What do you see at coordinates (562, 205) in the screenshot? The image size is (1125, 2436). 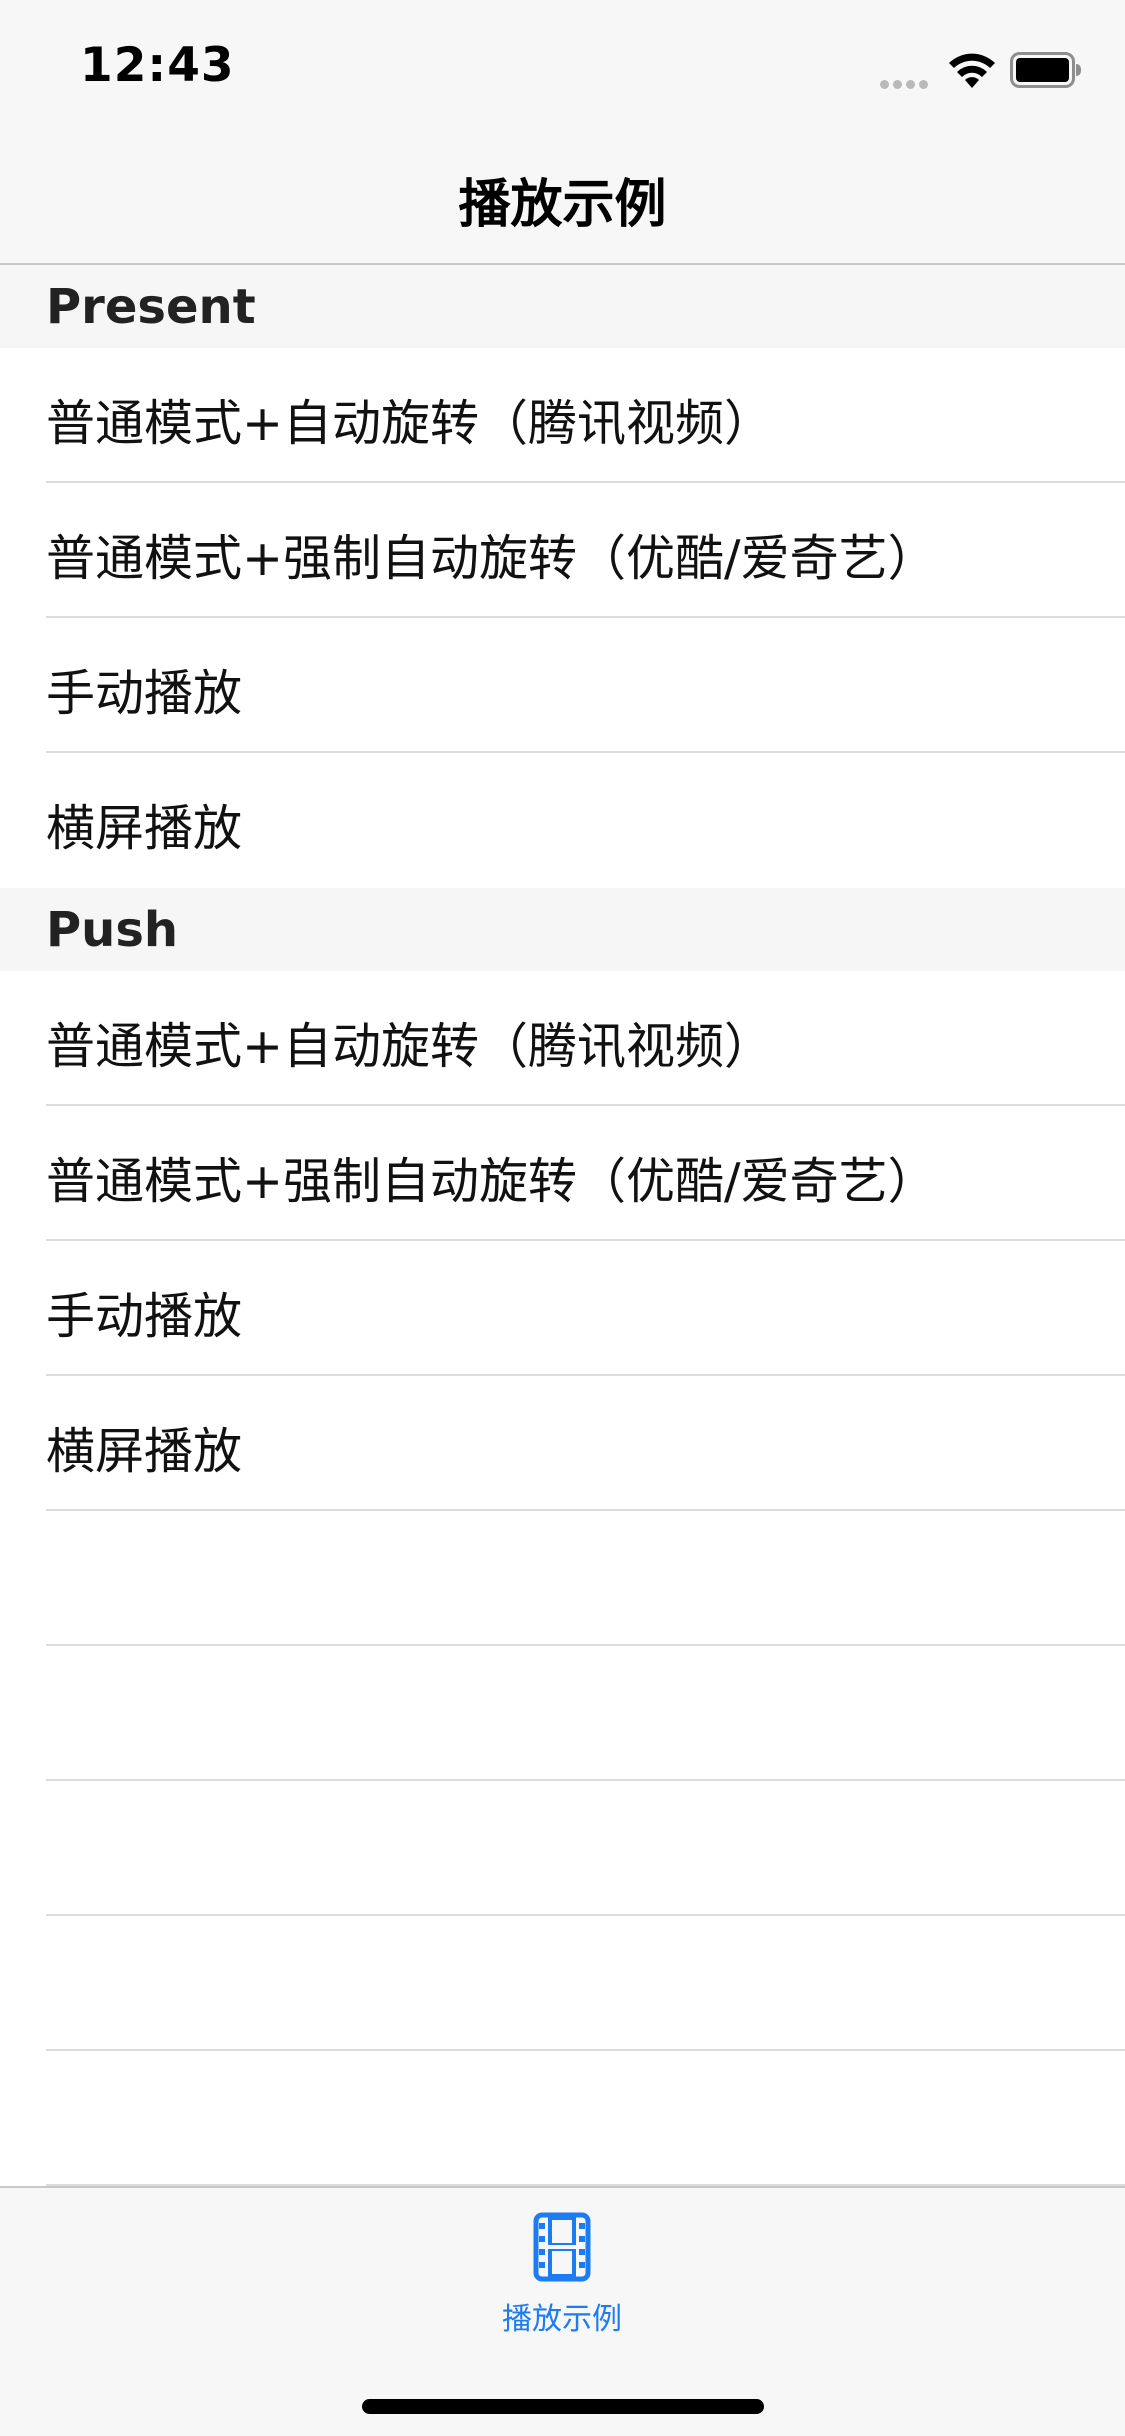 I see `page-title: 播放示例` at bounding box center [562, 205].